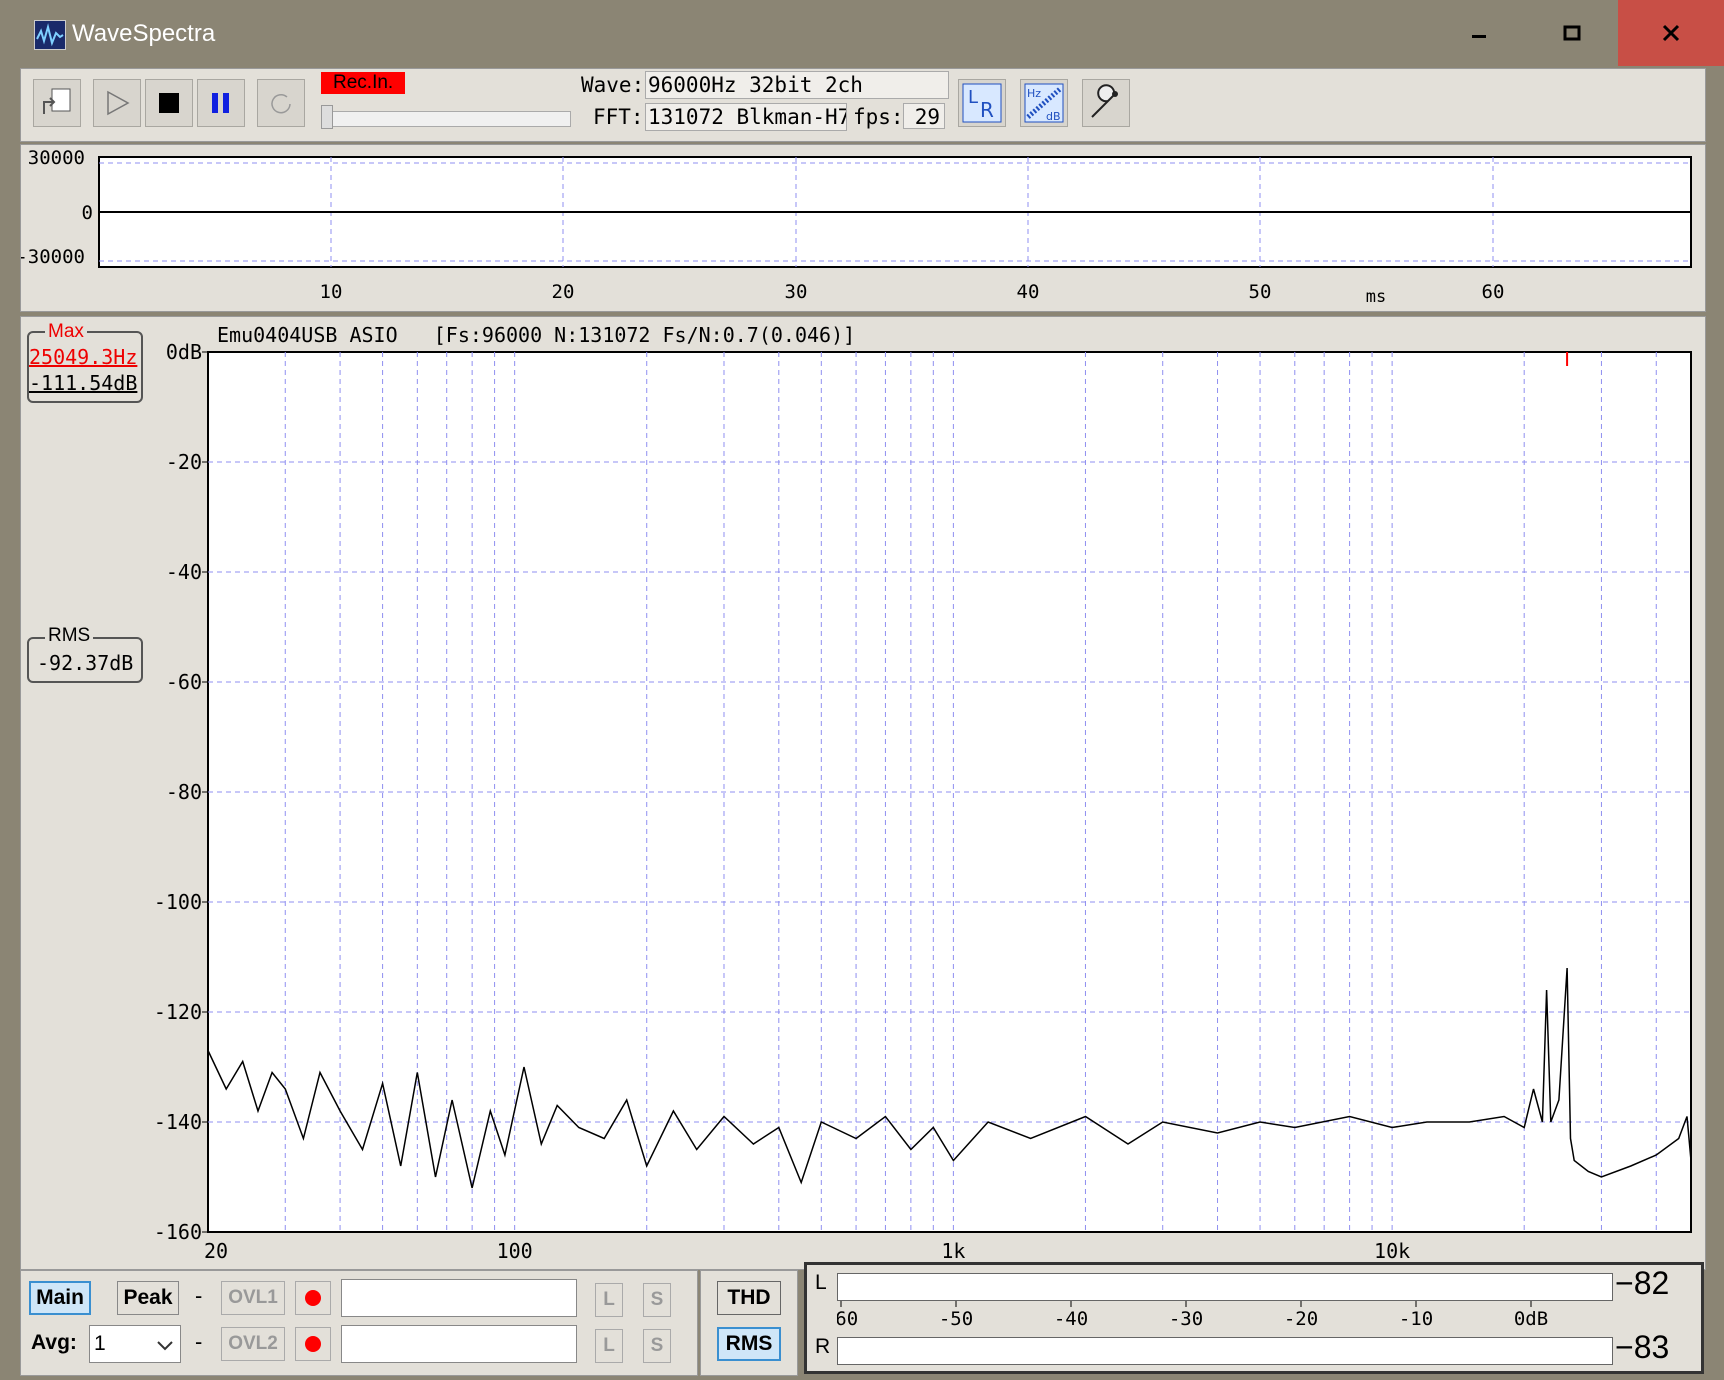 The height and width of the screenshot is (1380, 1724). I want to click on wave-x-unit: ms, so click(1376, 297).